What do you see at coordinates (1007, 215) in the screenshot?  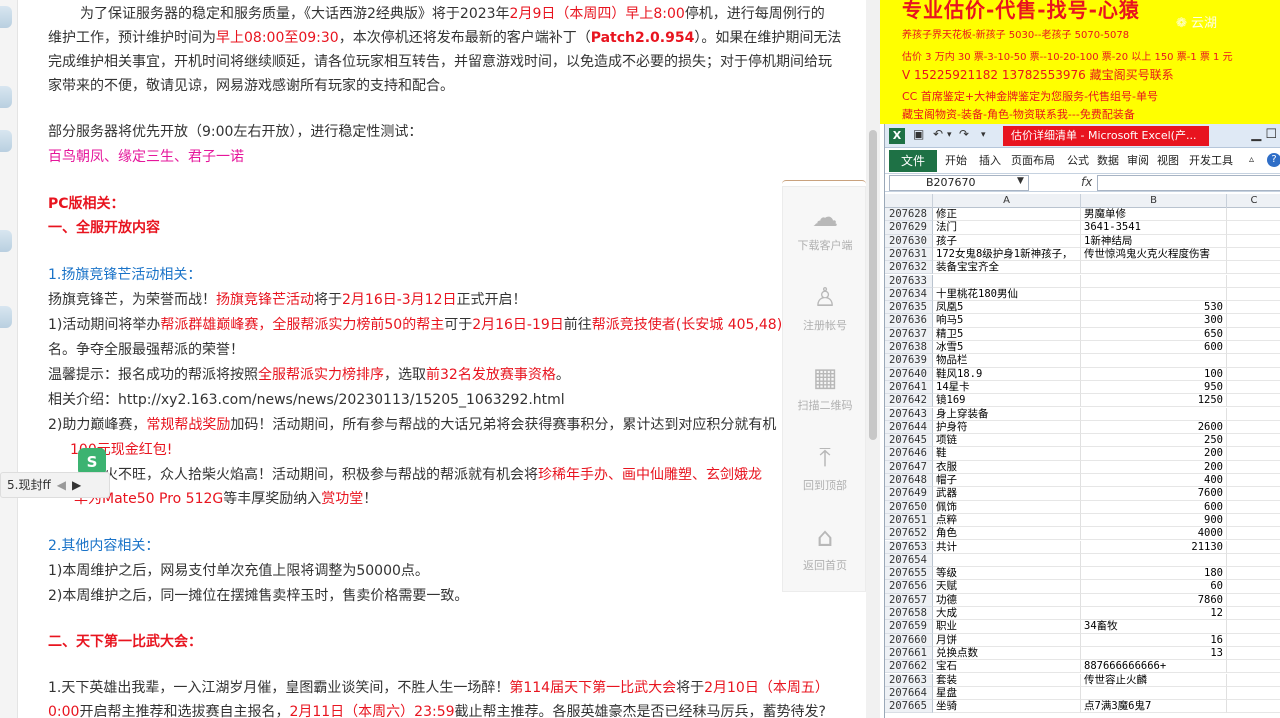 I see `cell-a: 修正` at bounding box center [1007, 215].